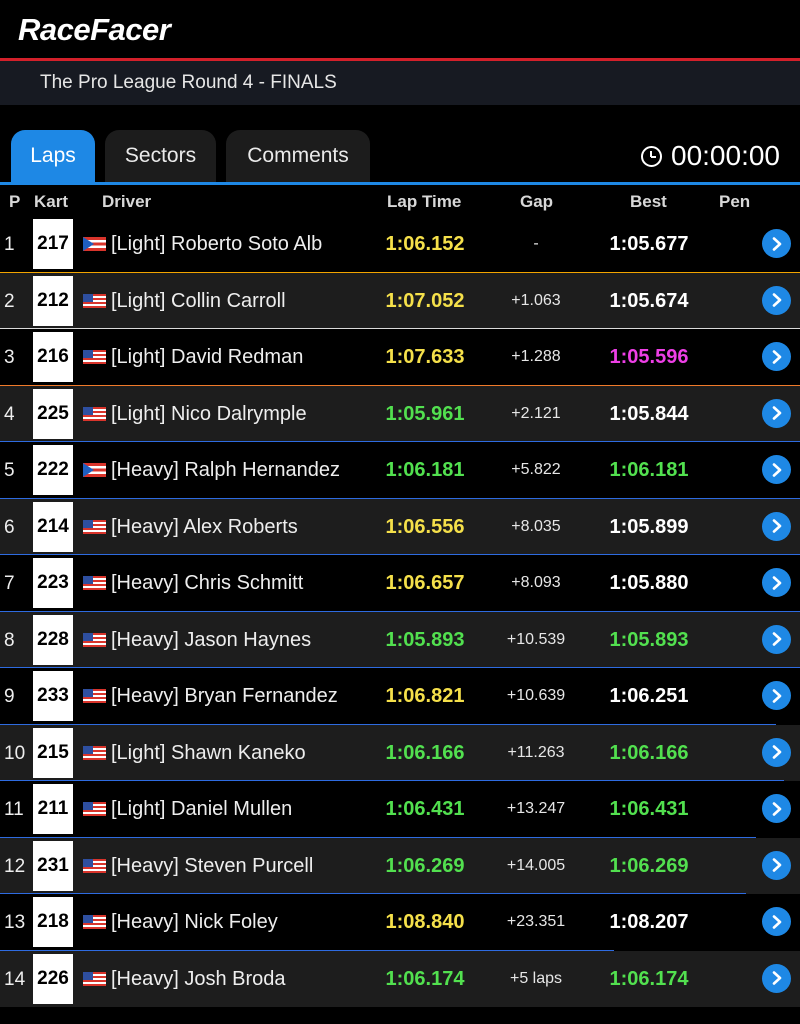  What do you see at coordinates (425, 696) in the screenshot?
I see `lap-time: 1:06.821` at bounding box center [425, 696].